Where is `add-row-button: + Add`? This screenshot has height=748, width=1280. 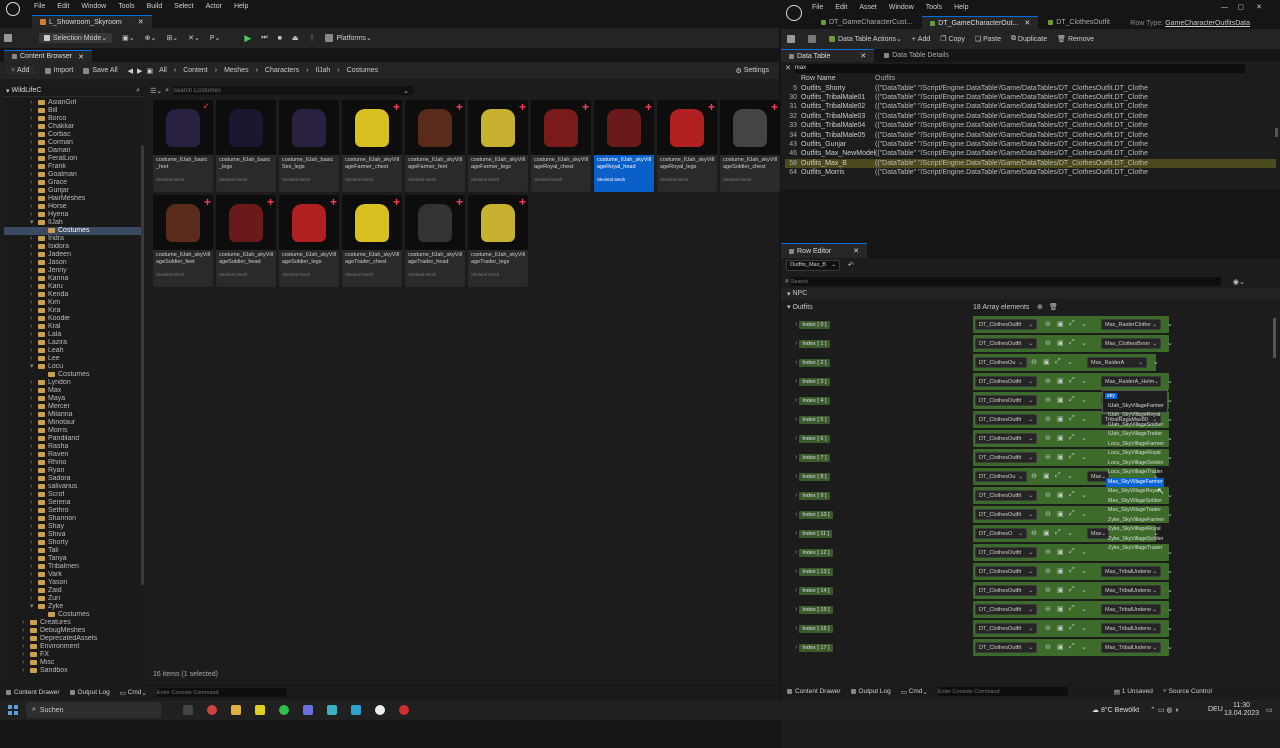 add-row-button: + Add is located at coordinates (921, 39).